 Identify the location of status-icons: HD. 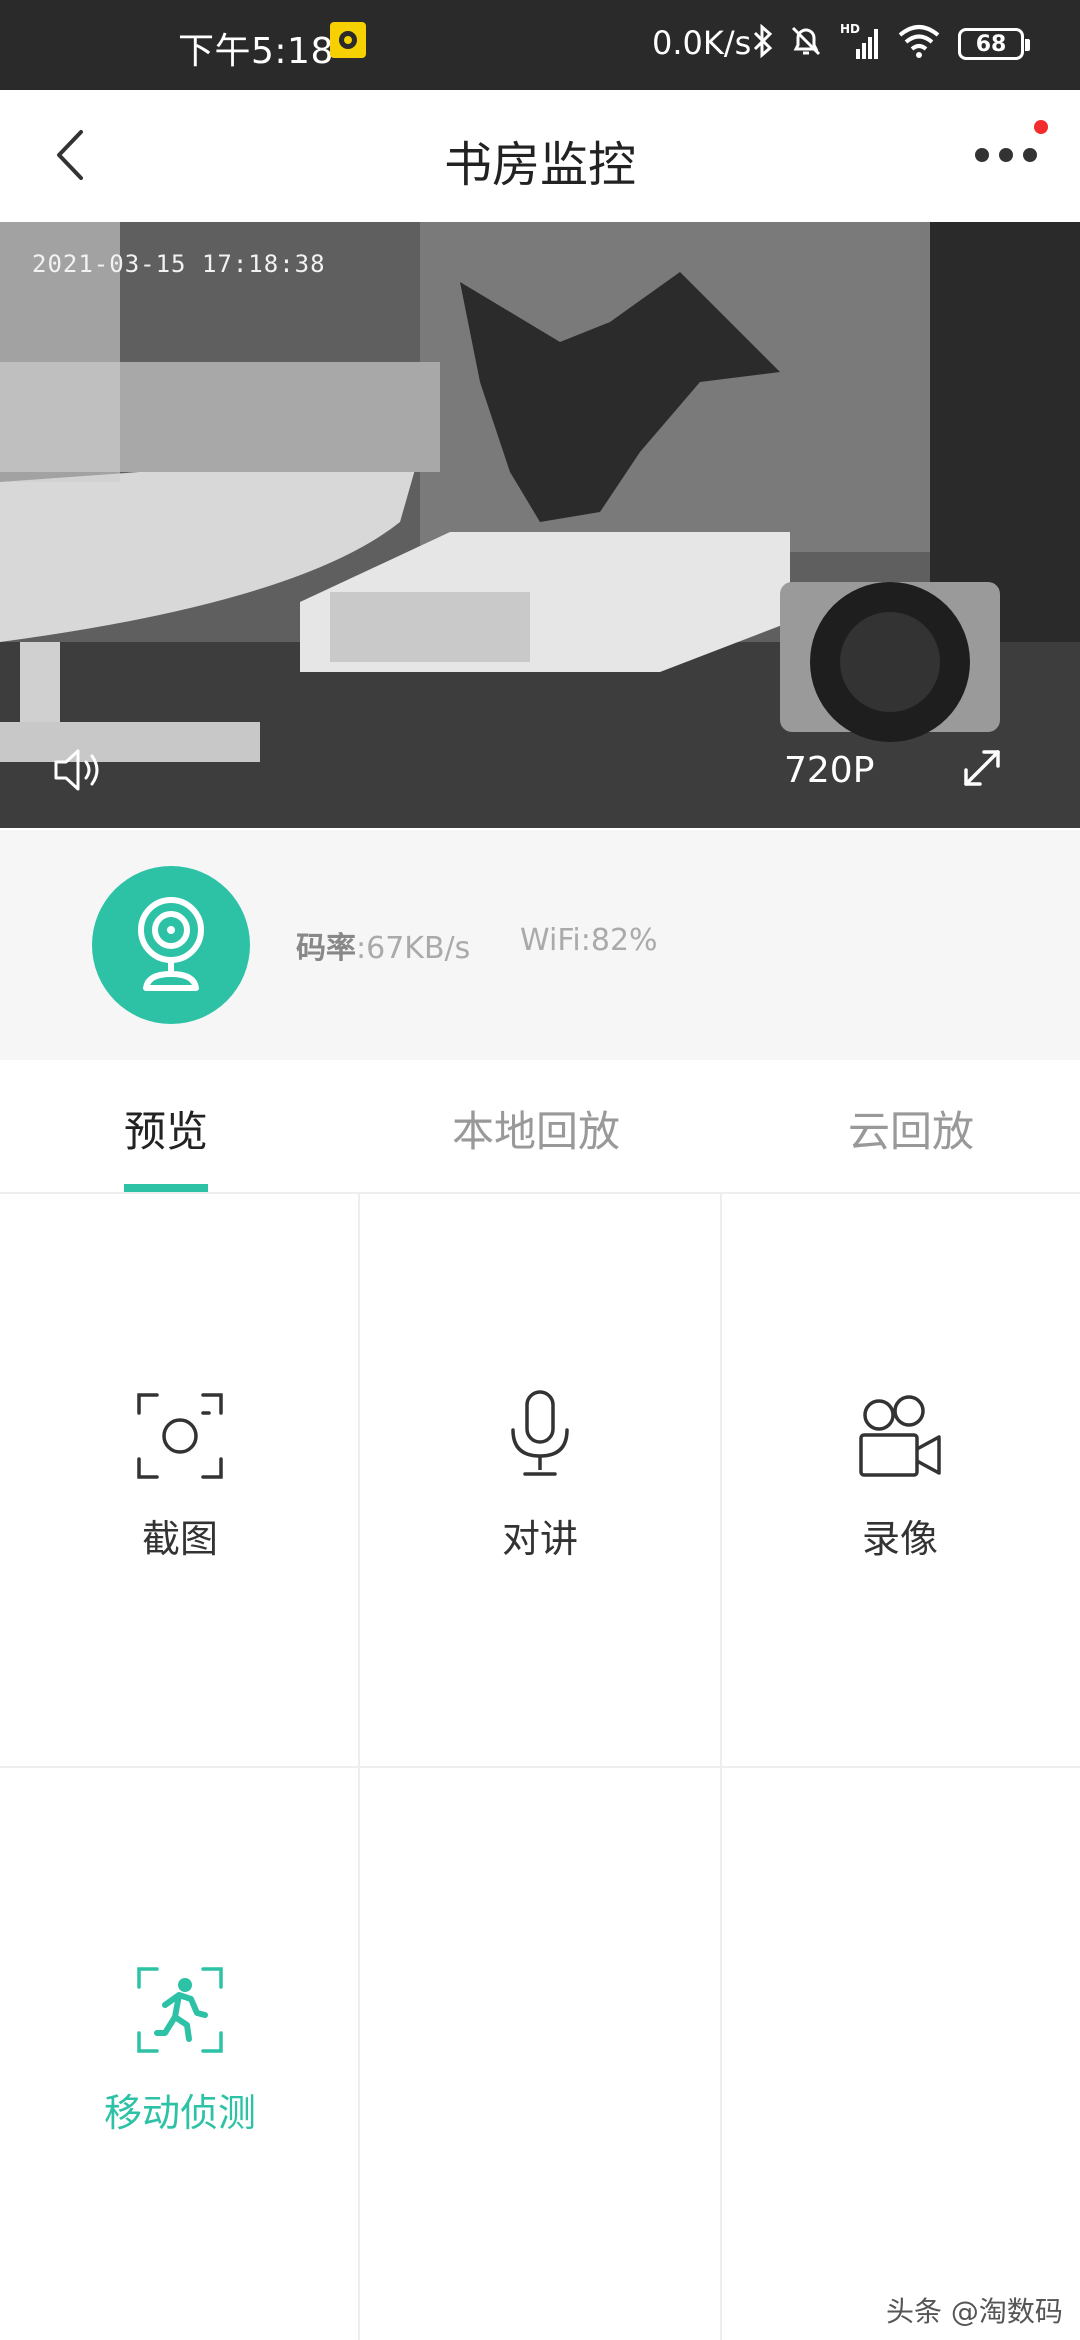
(847, 41).